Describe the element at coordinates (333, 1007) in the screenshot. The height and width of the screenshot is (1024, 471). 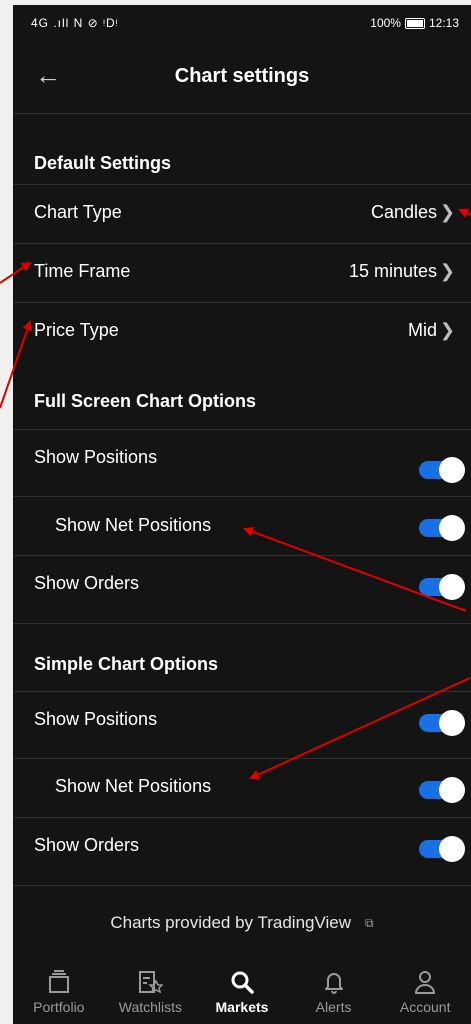
I see `tab-alerts-label: Alerts` at that location.